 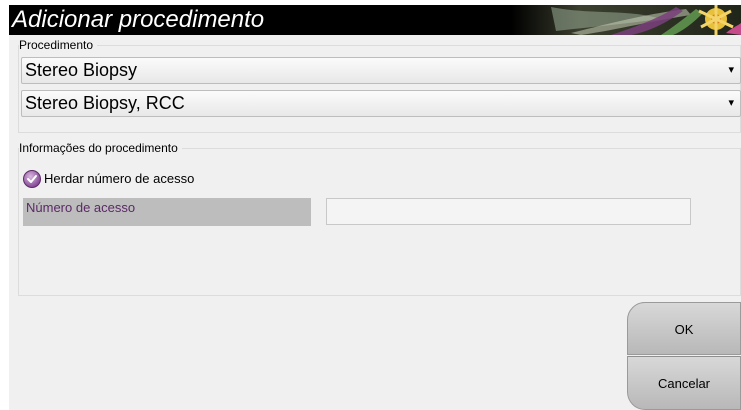 I want to click on procedure-select: Stereo Biopsy ▾, so click(x=381, y=70).